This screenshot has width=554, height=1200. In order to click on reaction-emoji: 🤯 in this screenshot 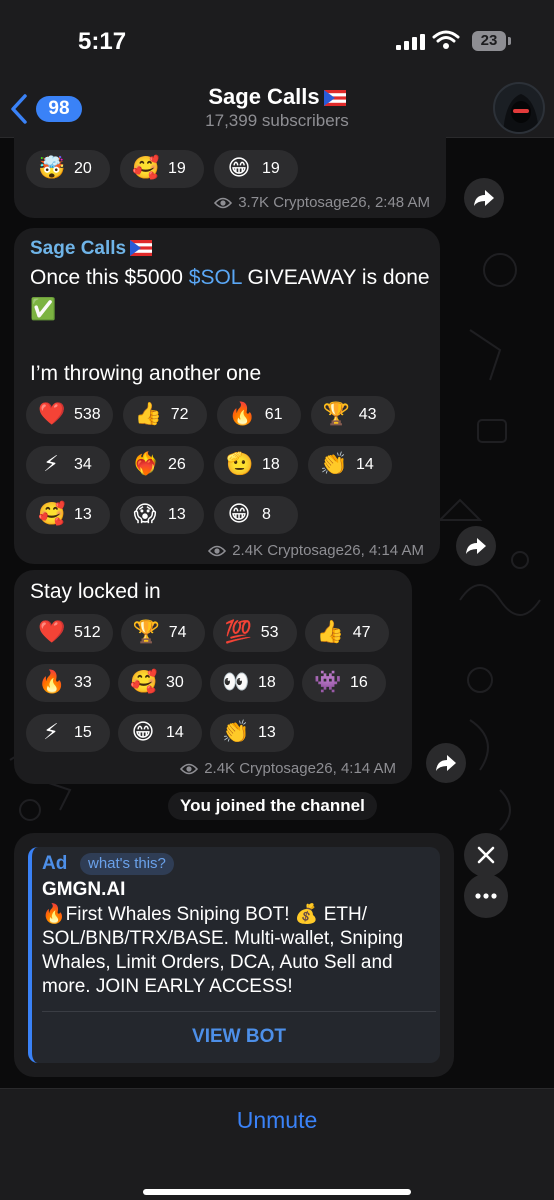, I will do `click(52, 168)`.